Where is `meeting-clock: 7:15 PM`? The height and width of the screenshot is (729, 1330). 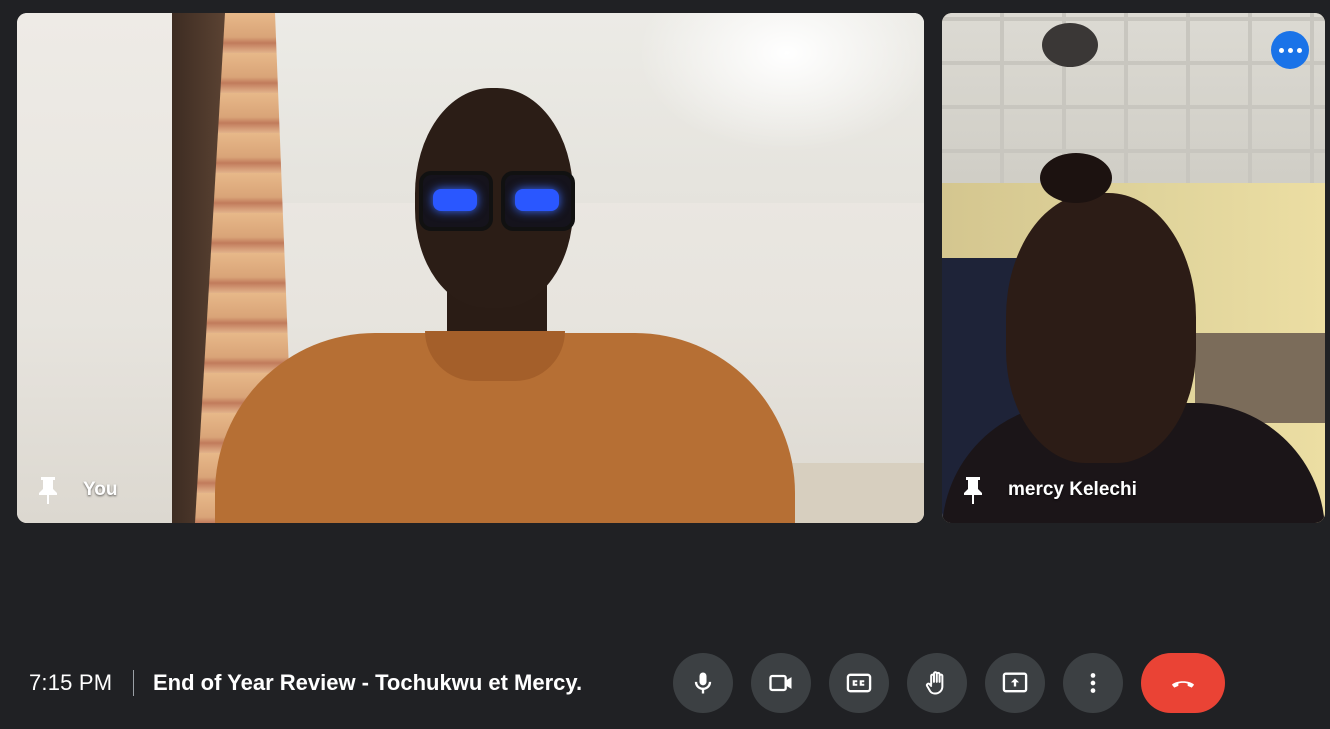 meeting-clock: 7:15 PM is located at coordinates (71, 682).